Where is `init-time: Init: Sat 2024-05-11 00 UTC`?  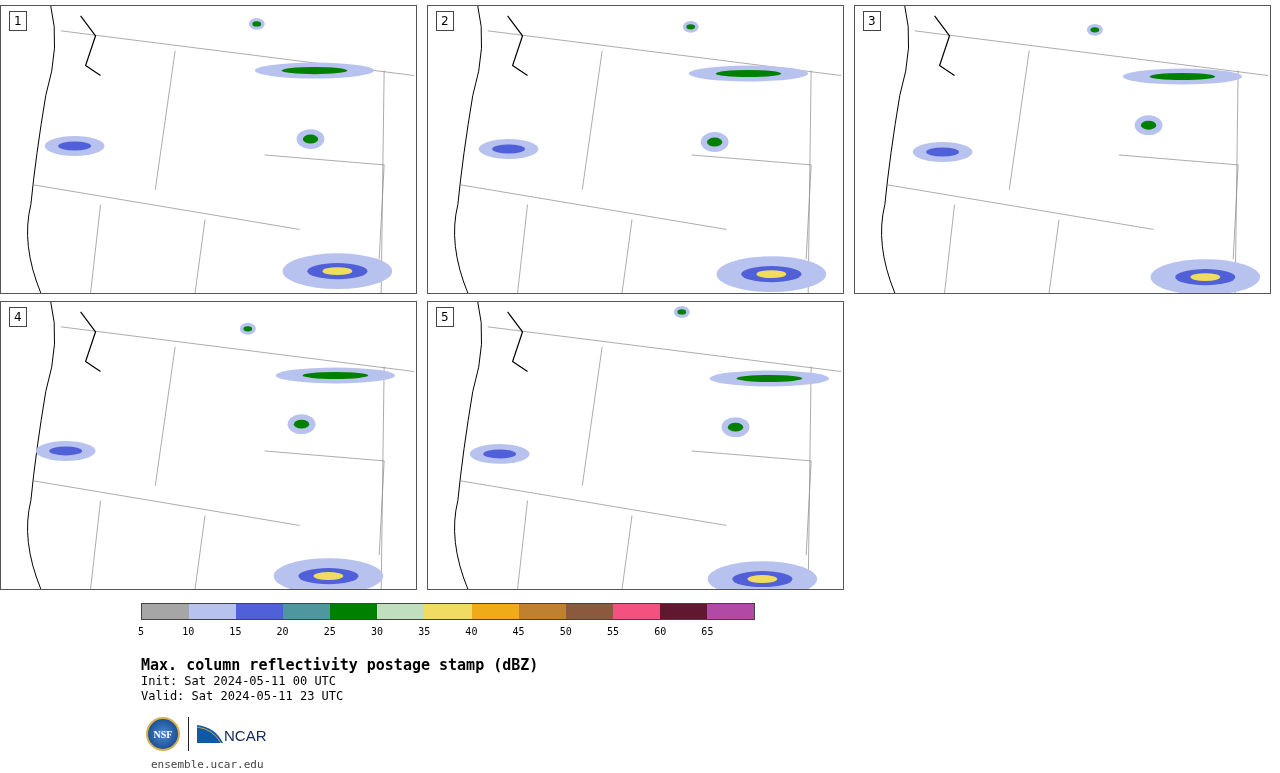 init-time: Init: Sat 2024-05-11 00 UTC is located at coordinates (239, 681).